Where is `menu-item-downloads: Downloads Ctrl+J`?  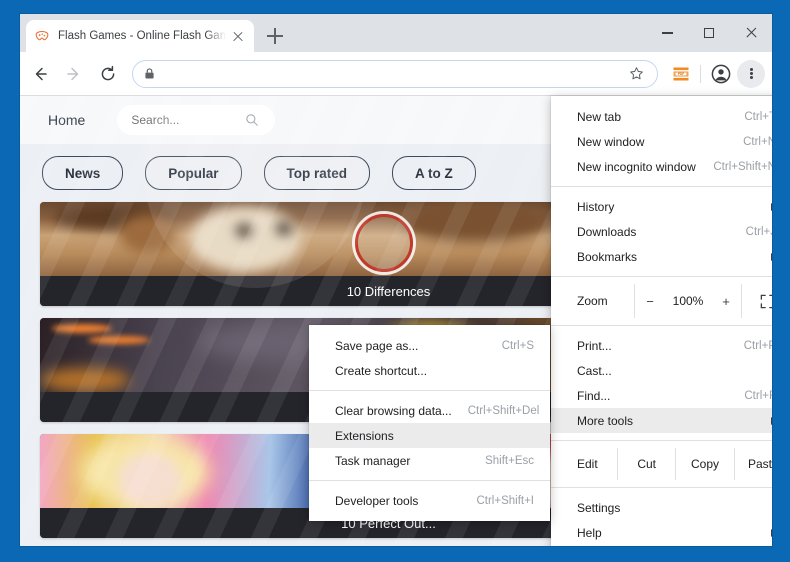 menu-item-downloads: Downloads Ctrl+J is located at coordinates (661, 231).